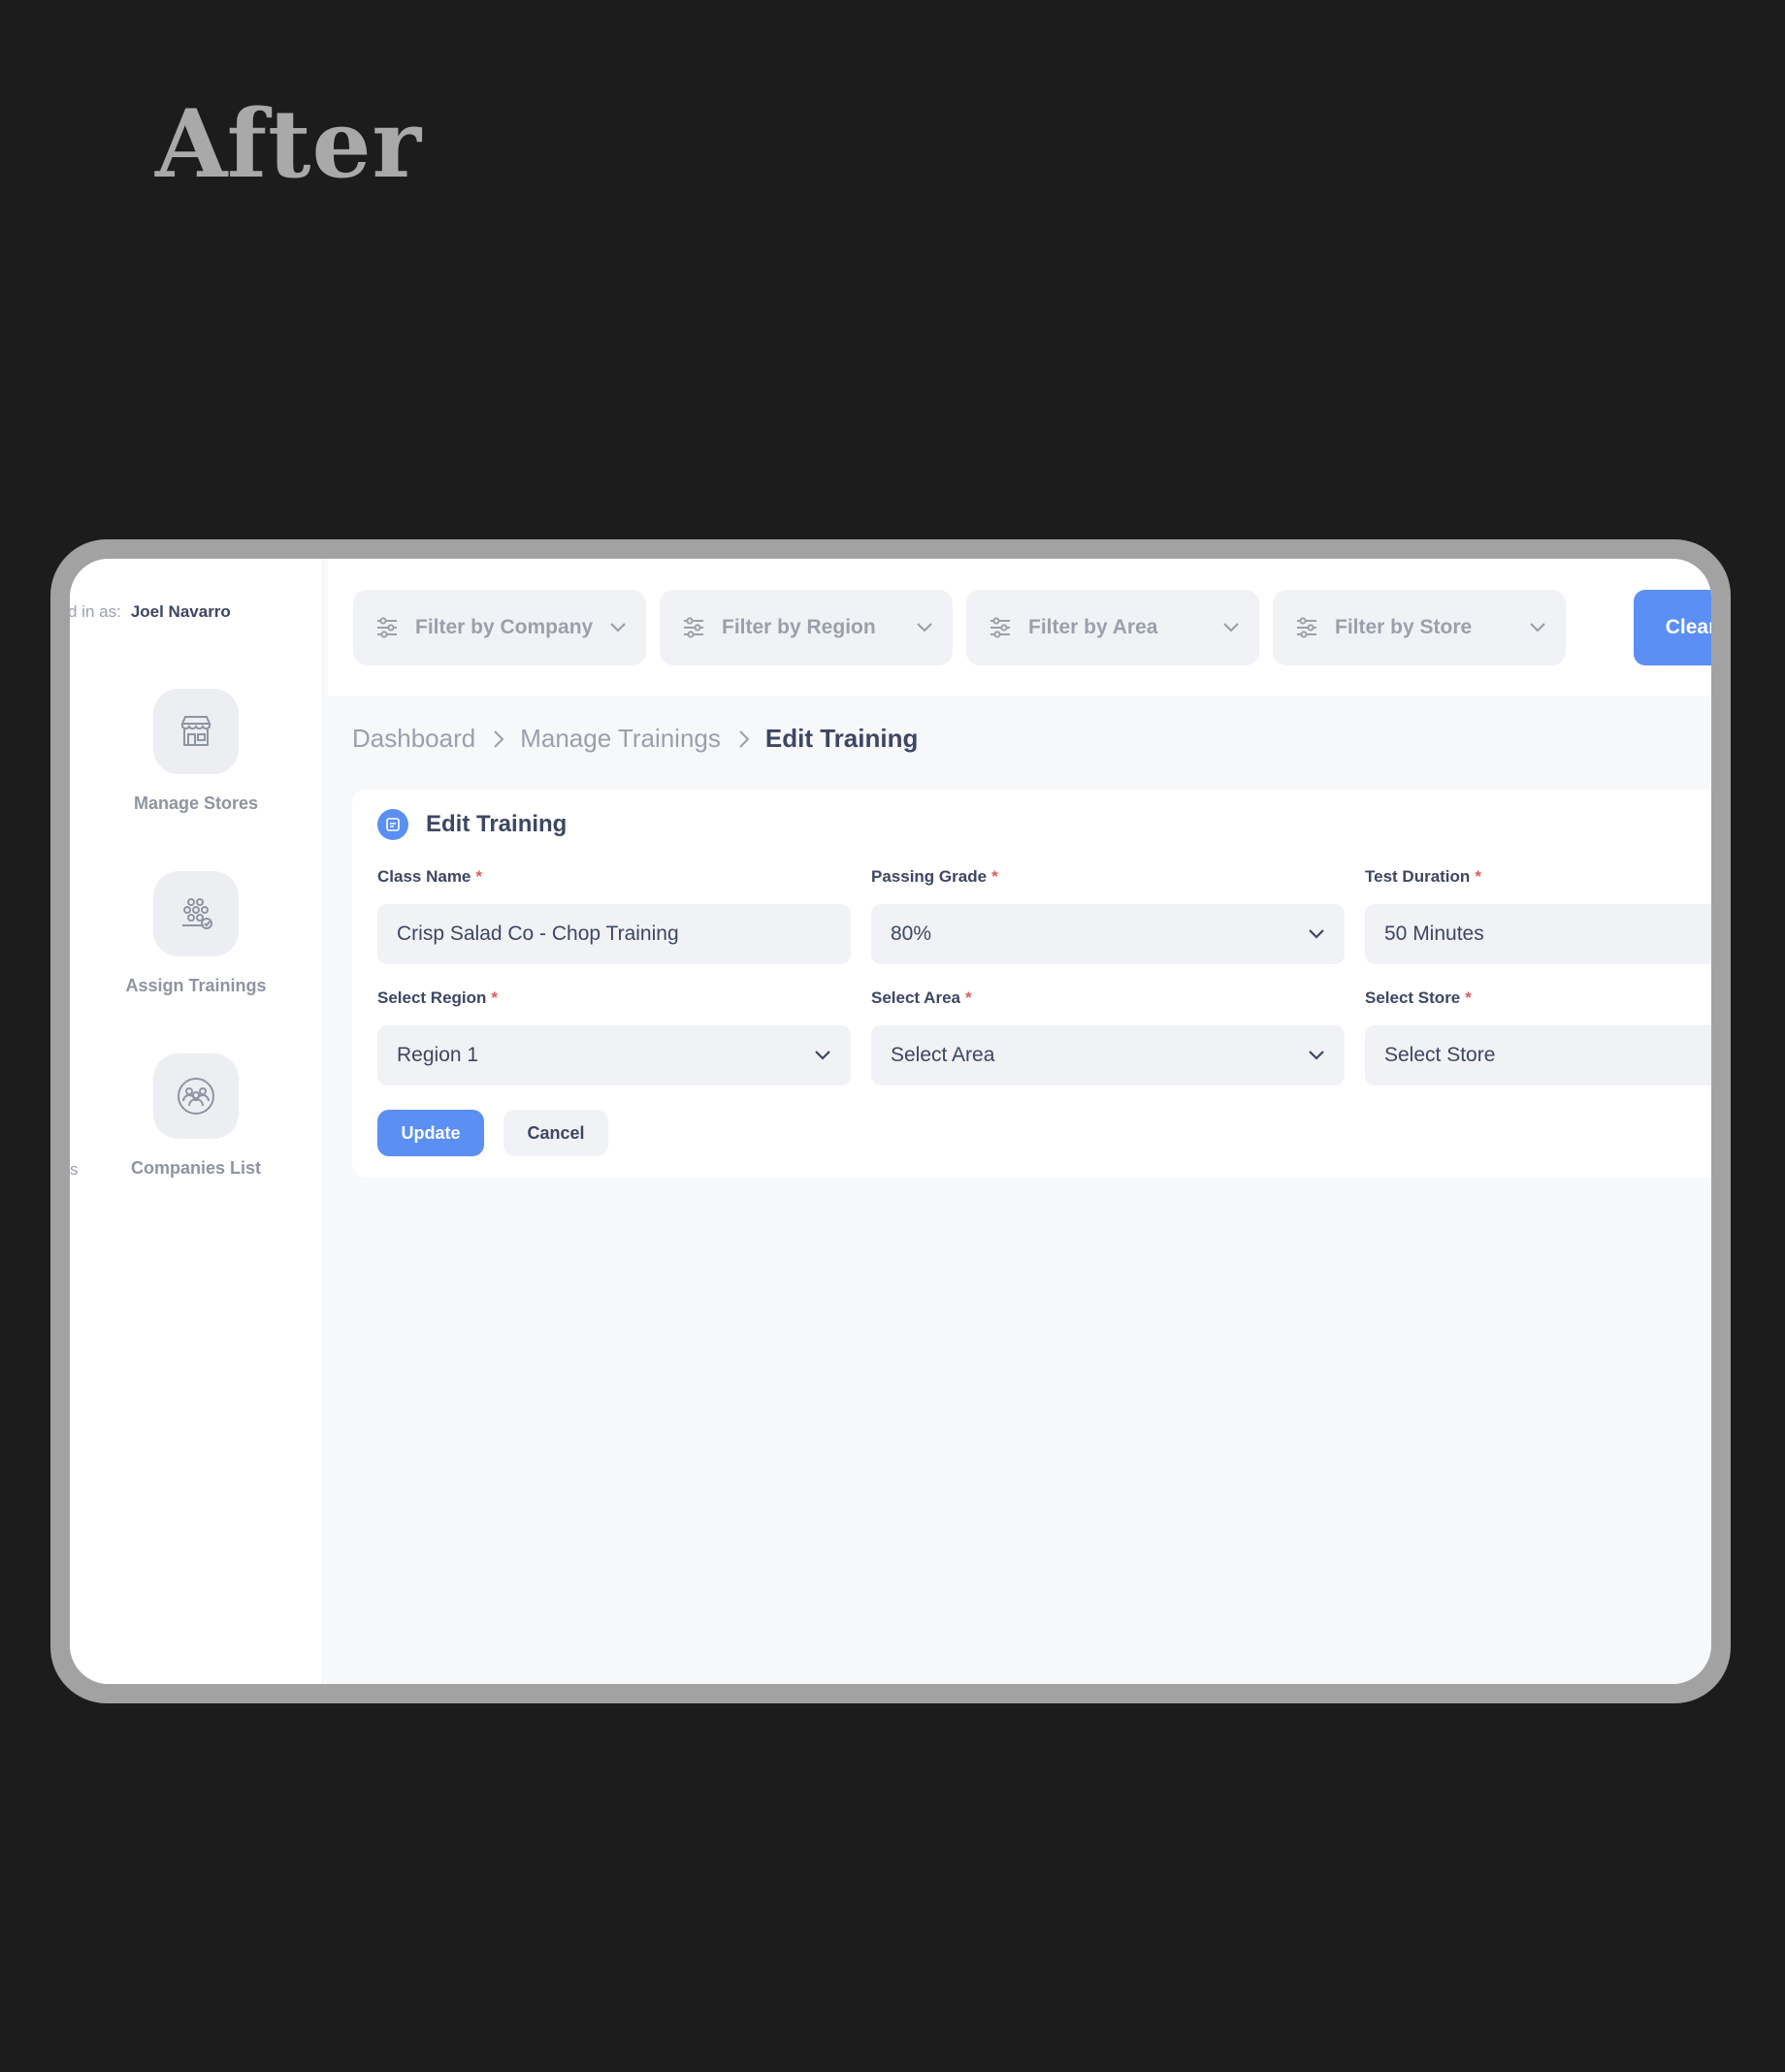 The height and width of the screenshot is (2072, 1785). Describe the element at coordinates (413, 739) in the screenshot. I see `breadcrumb-dashboard: Dashboard` at that location.